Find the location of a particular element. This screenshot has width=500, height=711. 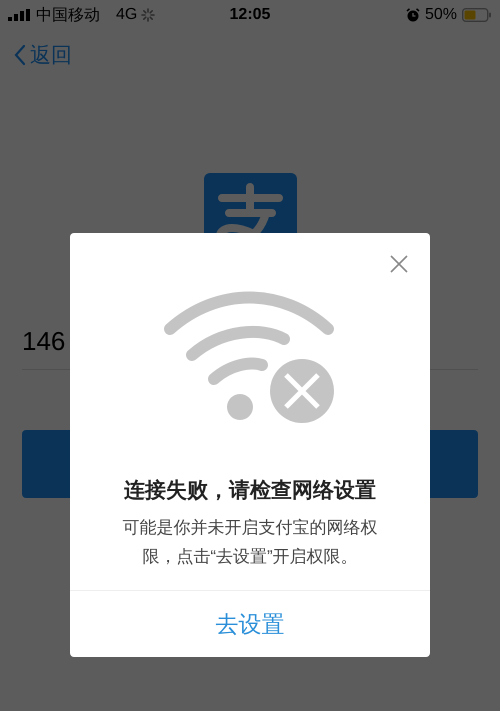

loading-icon is located at coordinates (148, 15).